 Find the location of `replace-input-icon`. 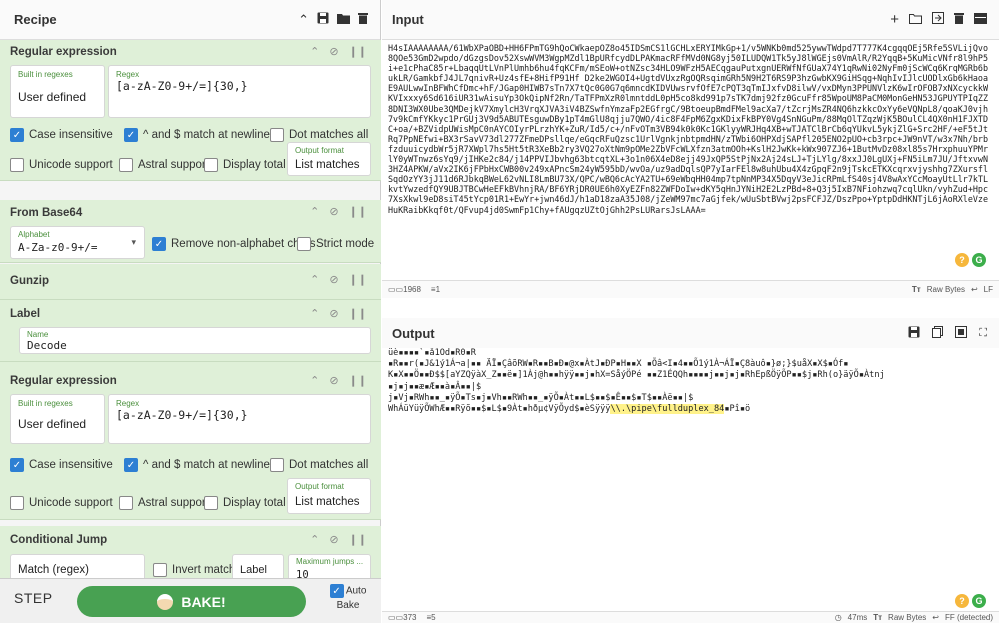

replace-input-icon is located at coordinates (961, 333).